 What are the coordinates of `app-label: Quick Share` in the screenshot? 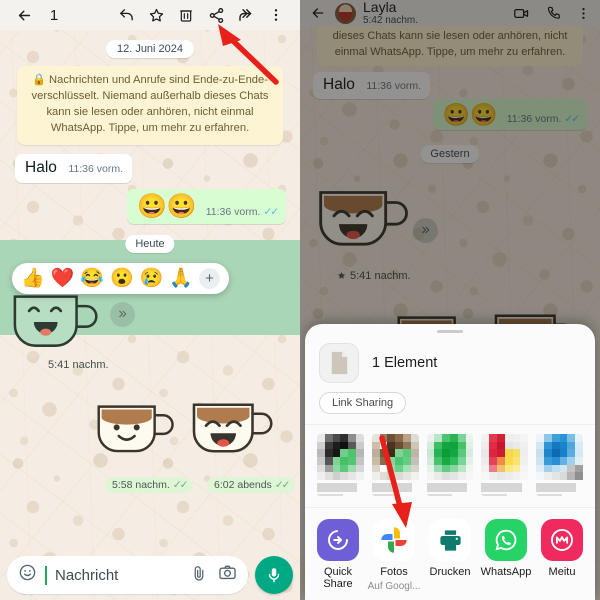 It's located at (338, 578).